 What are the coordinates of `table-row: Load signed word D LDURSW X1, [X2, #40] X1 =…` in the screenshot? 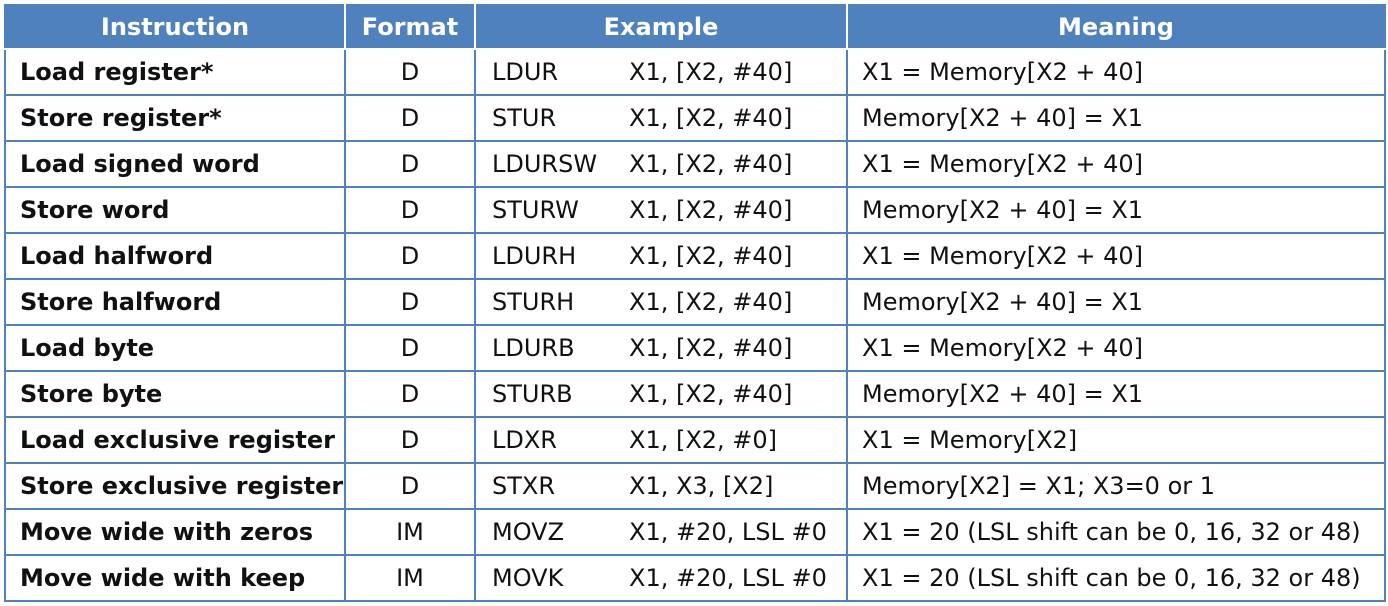 It's located at (695, 164).